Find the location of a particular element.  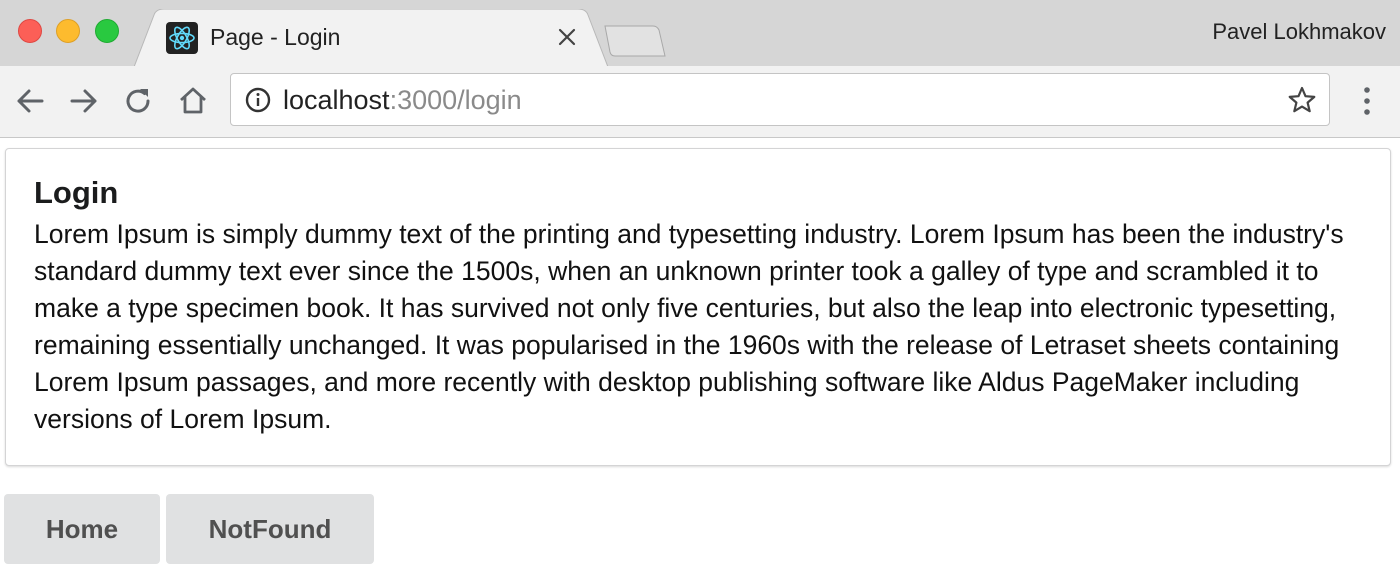

close-tab-icon is located at coordinates (567, 37).